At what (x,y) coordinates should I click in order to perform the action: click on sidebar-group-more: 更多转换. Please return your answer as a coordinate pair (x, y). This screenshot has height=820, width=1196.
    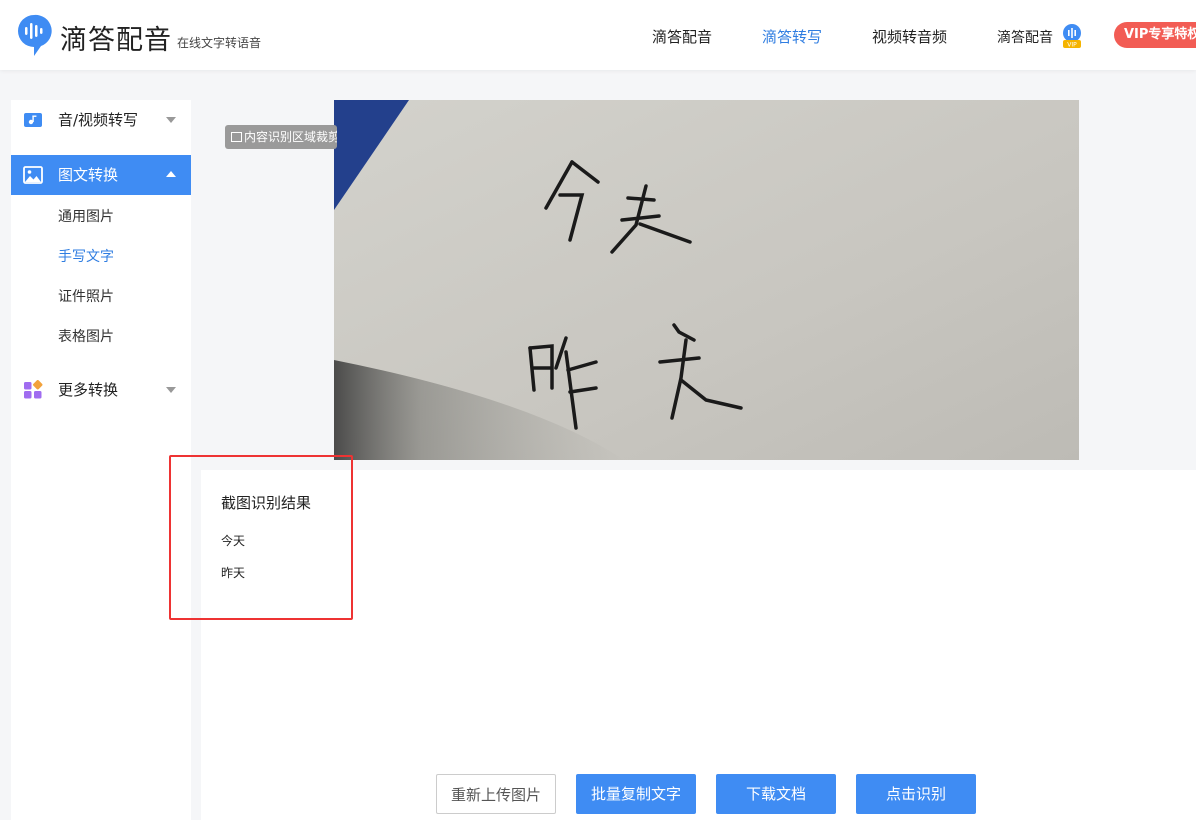
    Looking at the image, I should click on (101, 390).